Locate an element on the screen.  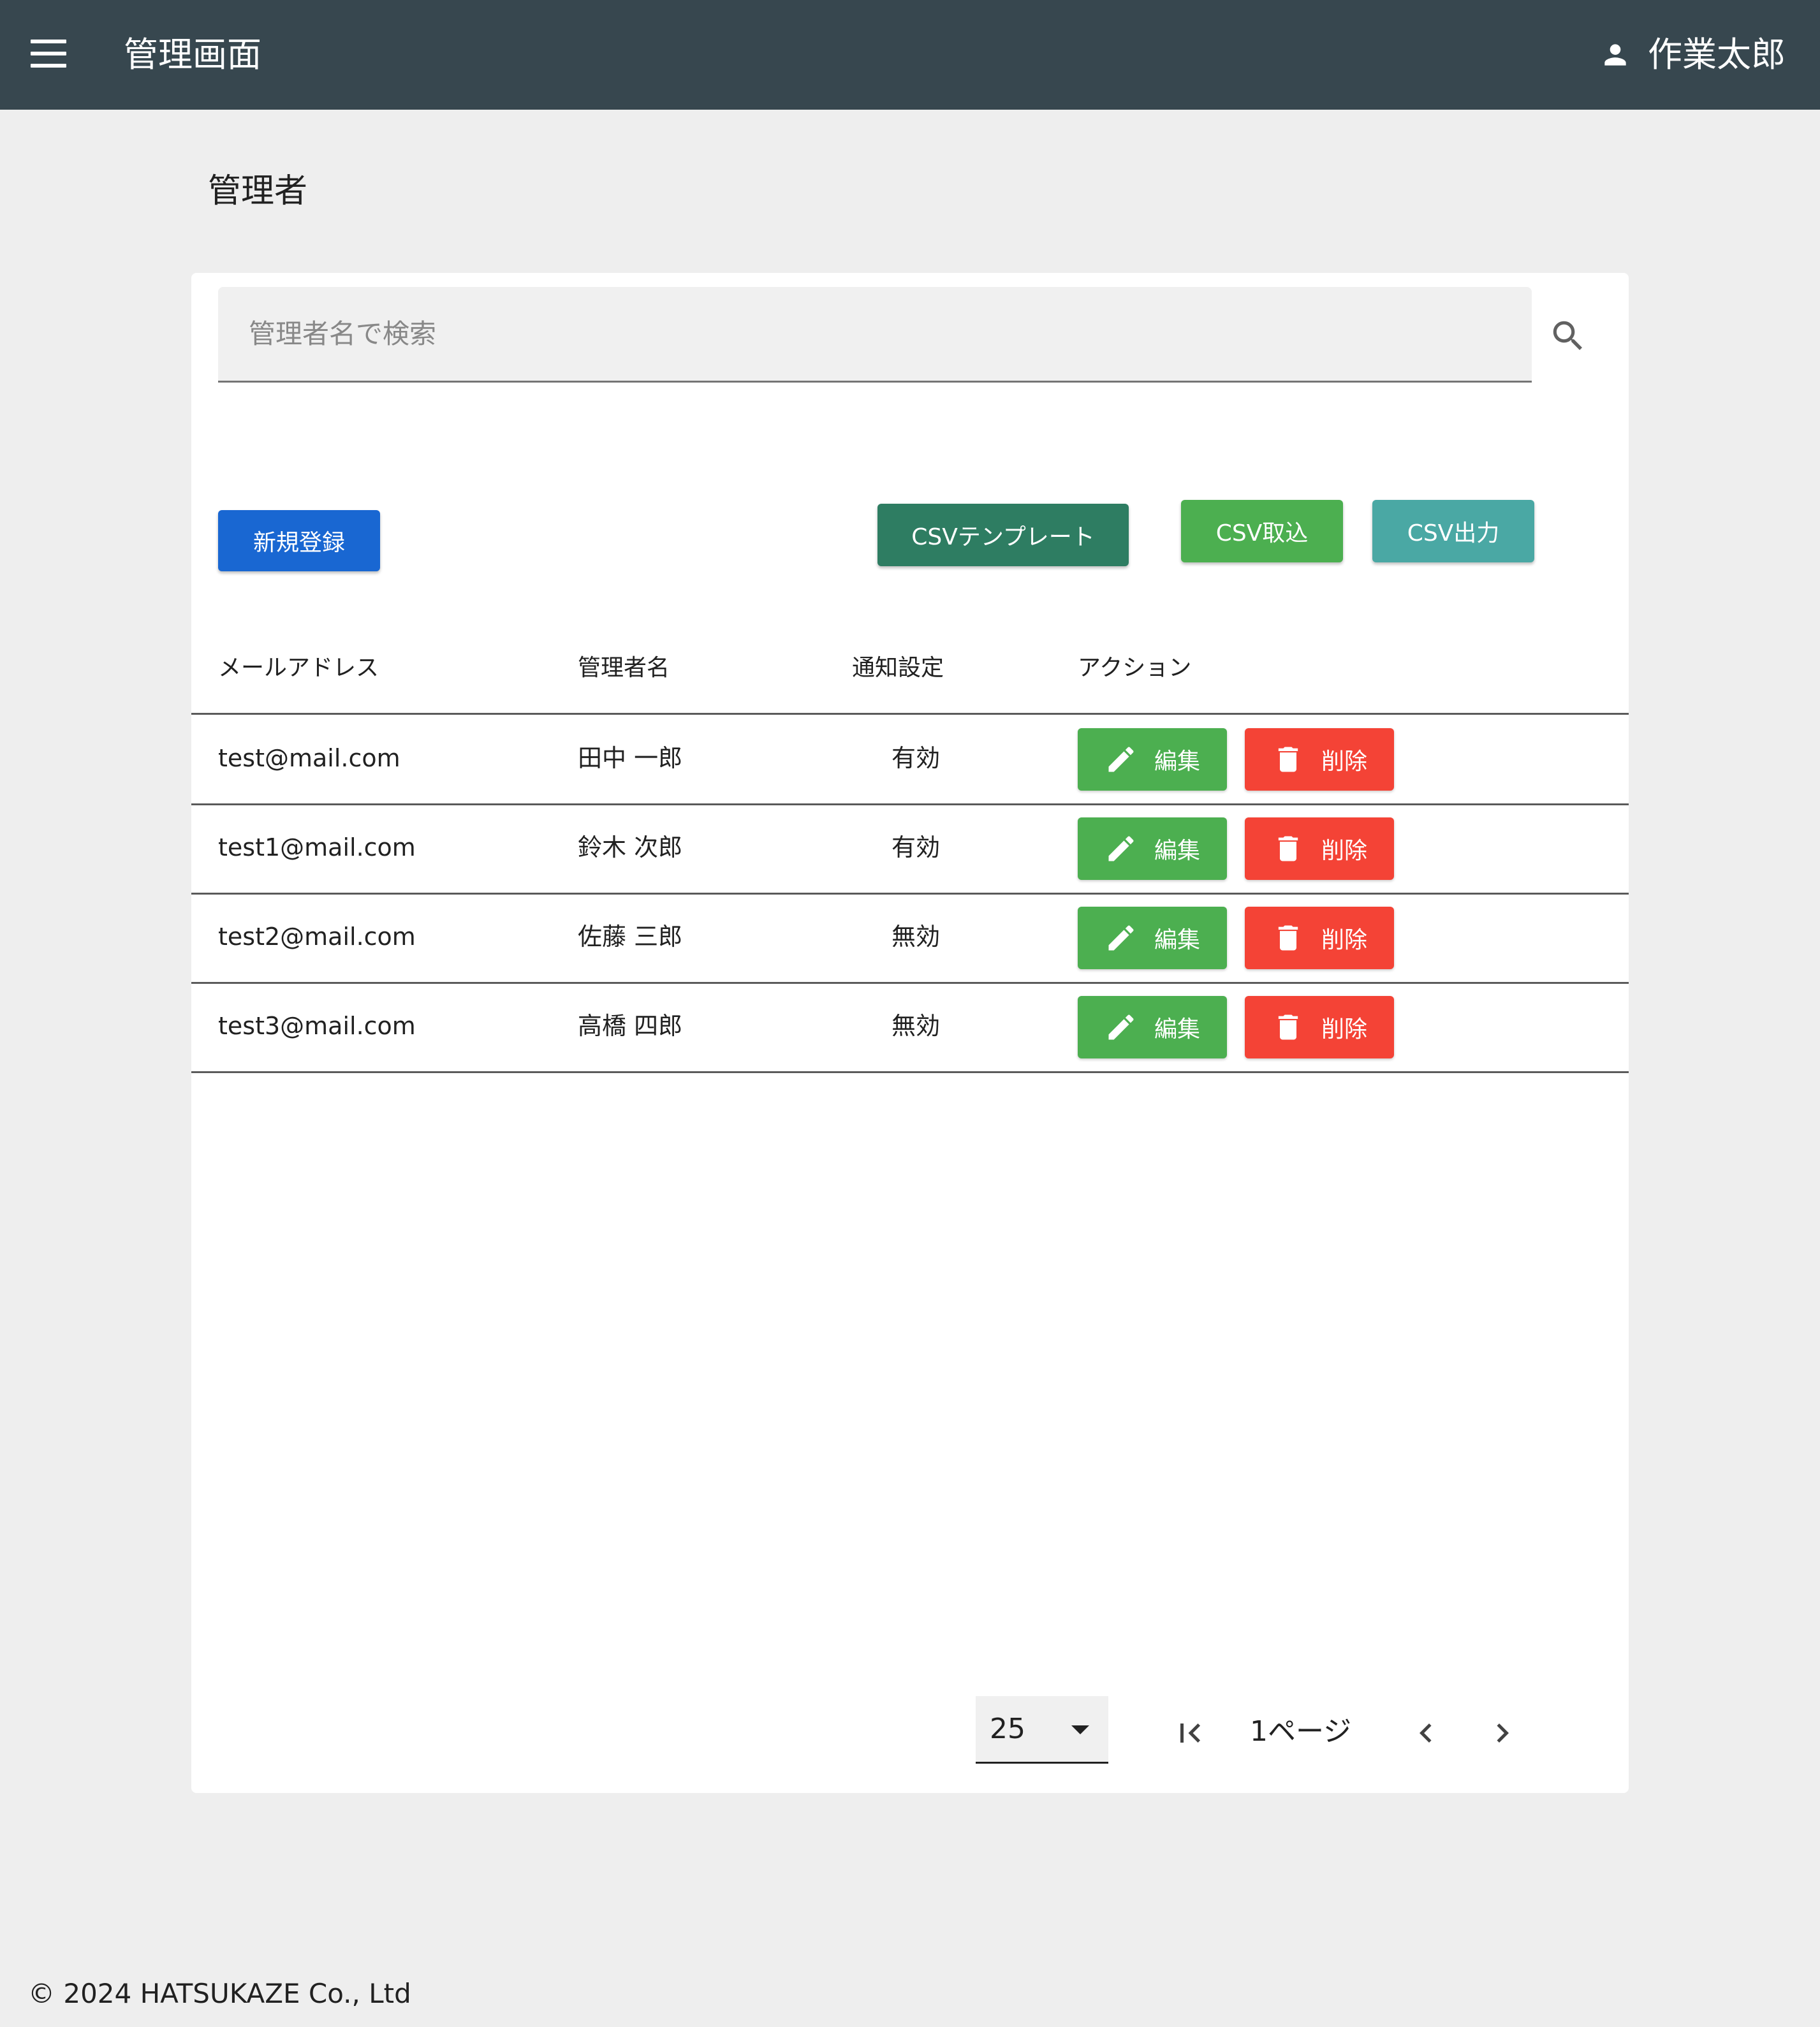
cell-email: test3@mail.com is located at coordinates (317, 1026).